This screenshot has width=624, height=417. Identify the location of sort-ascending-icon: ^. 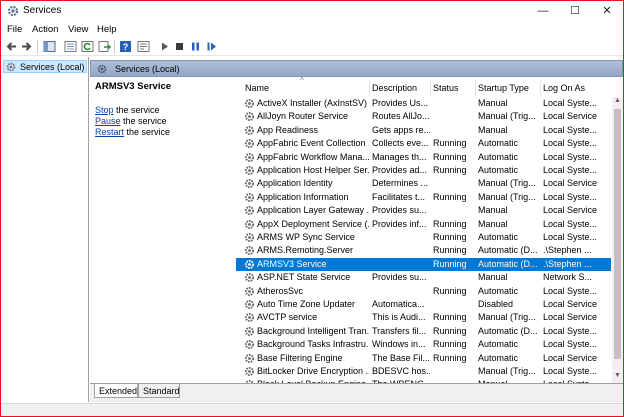
(302, 81).